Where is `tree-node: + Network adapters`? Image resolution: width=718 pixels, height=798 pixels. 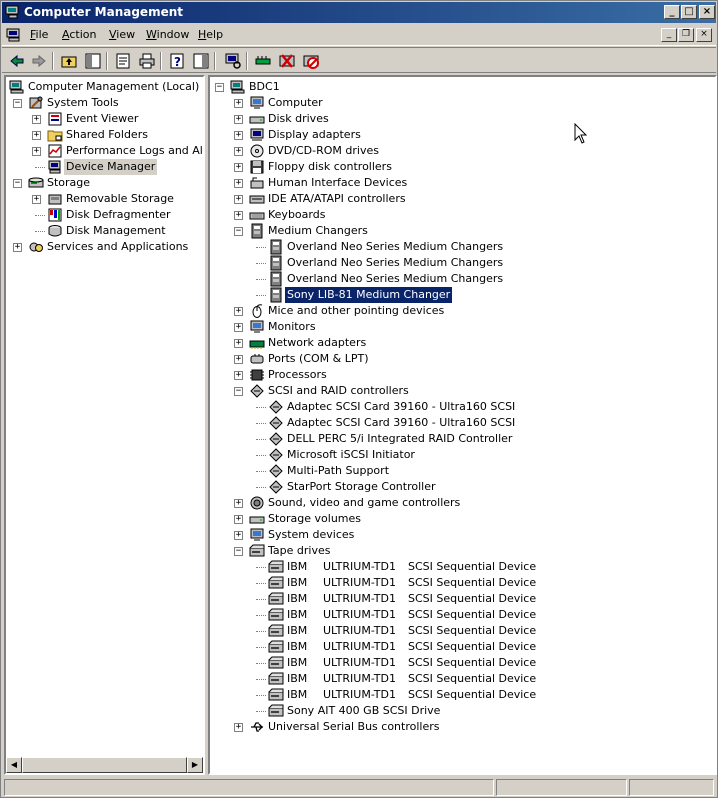
tree-node: + Network adapters is located at coordinates (462, 343).